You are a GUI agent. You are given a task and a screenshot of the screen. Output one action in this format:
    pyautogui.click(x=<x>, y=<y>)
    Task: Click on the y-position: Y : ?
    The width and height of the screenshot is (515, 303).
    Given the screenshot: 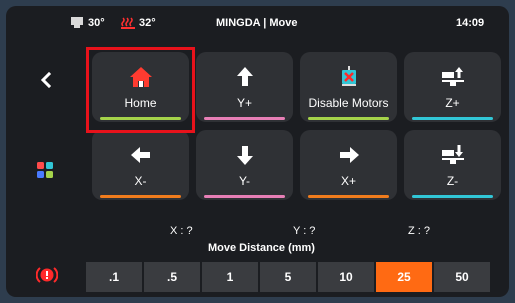 What is the action you would take?
    pyautogui.click(x=304, y=231)
    